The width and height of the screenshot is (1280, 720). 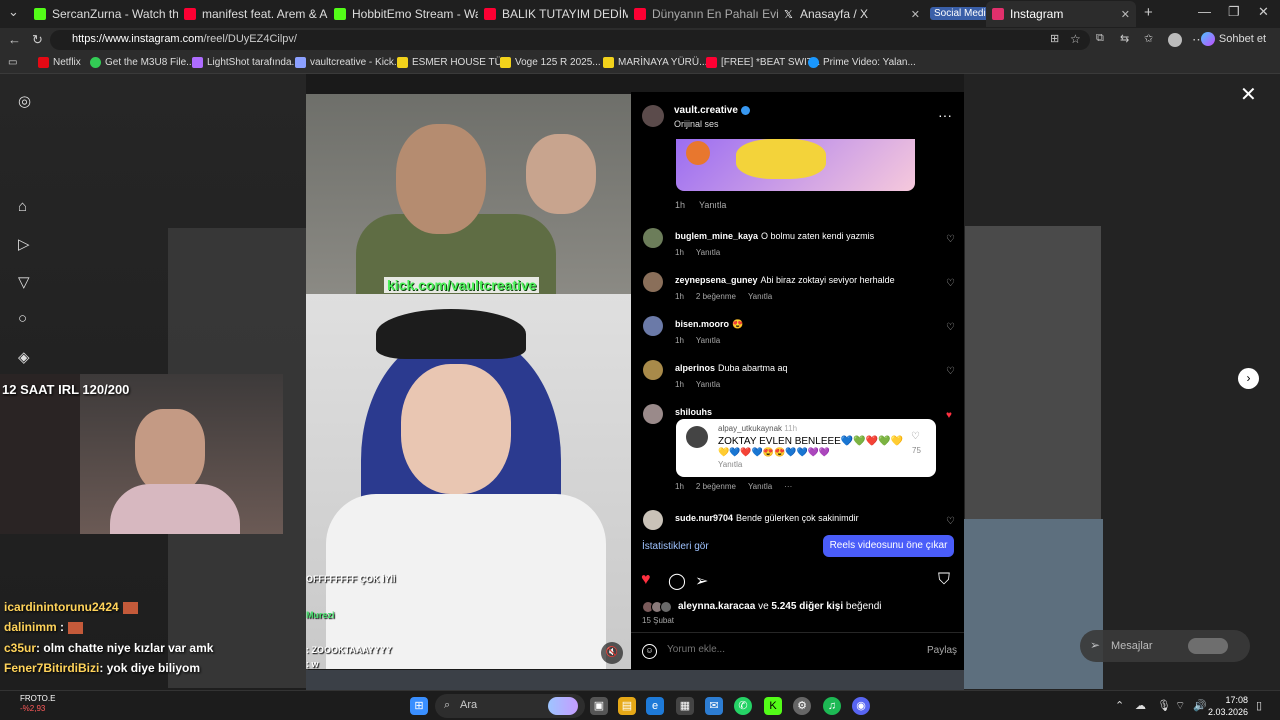 What do you see at coordinates (807, 606) in the screenshot?
I see `likes-count: 5.245 diğer kişi` at bounding box center [807, 606].